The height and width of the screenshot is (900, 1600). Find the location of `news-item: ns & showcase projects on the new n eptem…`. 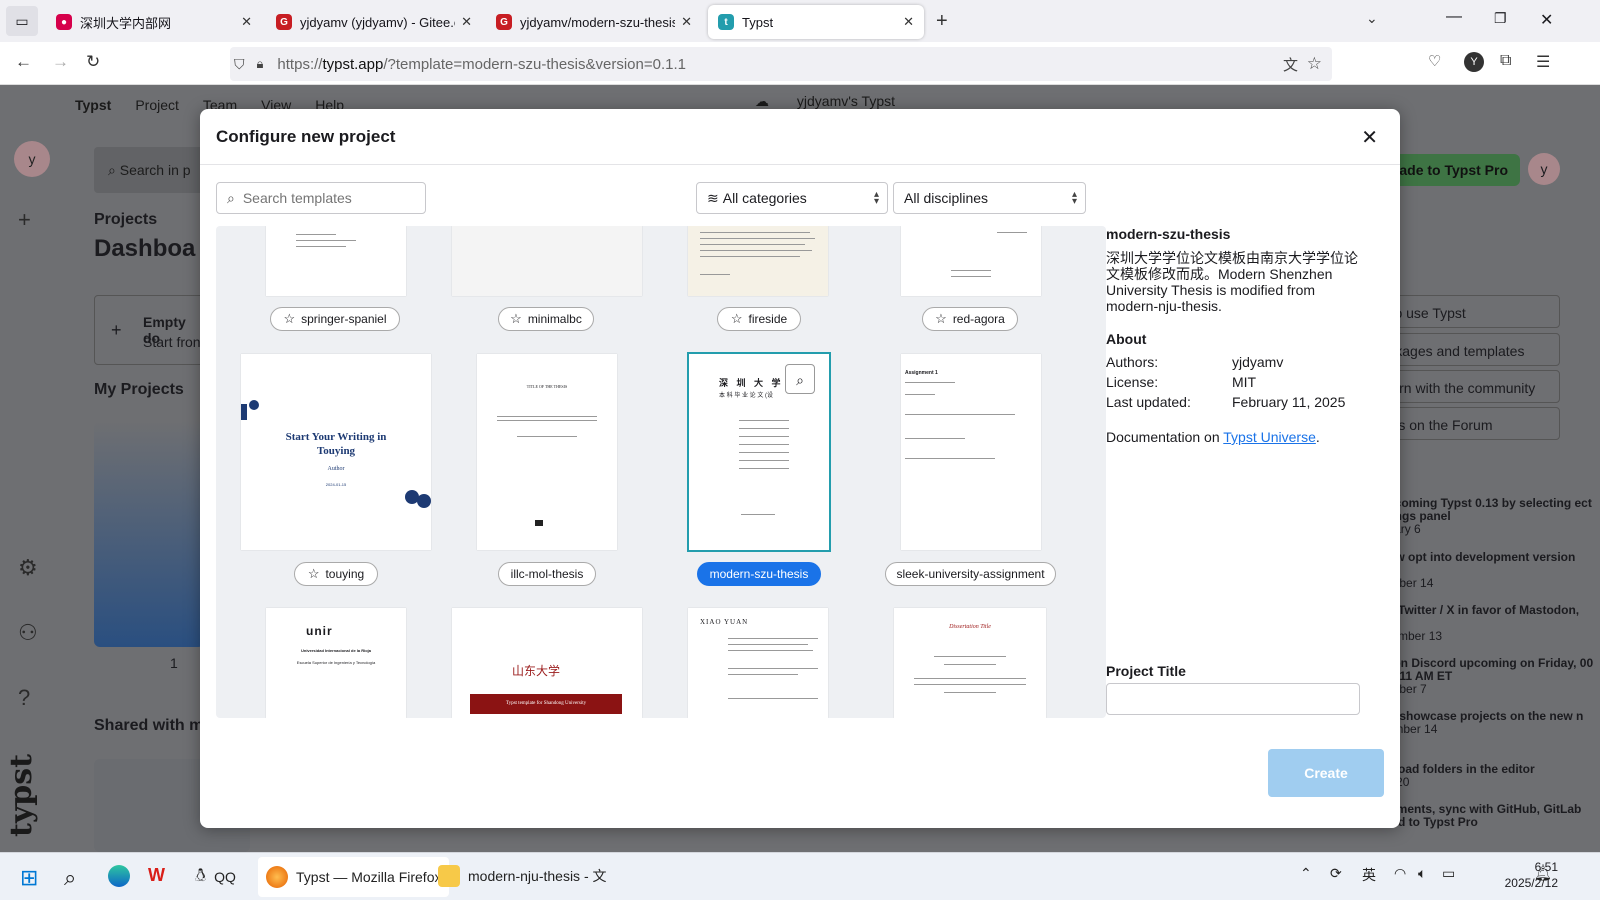

news-item: ns & showcase projects on the new n eptem… is located at coordinates (1485, 736).